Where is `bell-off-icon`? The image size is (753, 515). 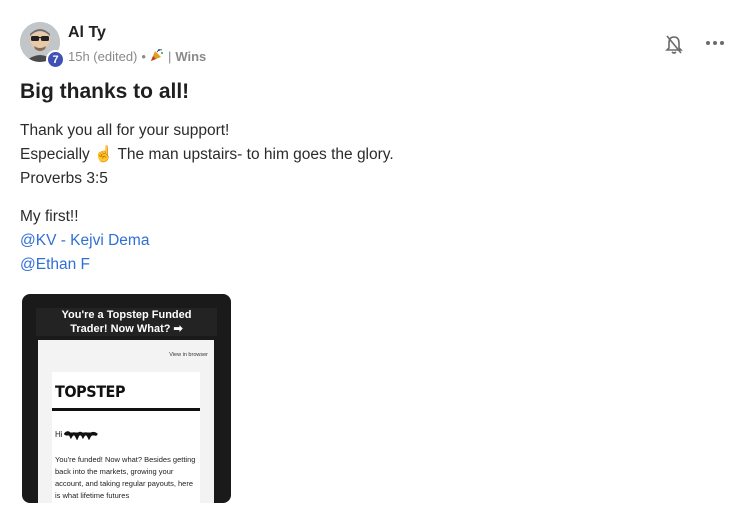 bell-off-icon is located at coordinates (674, 45).